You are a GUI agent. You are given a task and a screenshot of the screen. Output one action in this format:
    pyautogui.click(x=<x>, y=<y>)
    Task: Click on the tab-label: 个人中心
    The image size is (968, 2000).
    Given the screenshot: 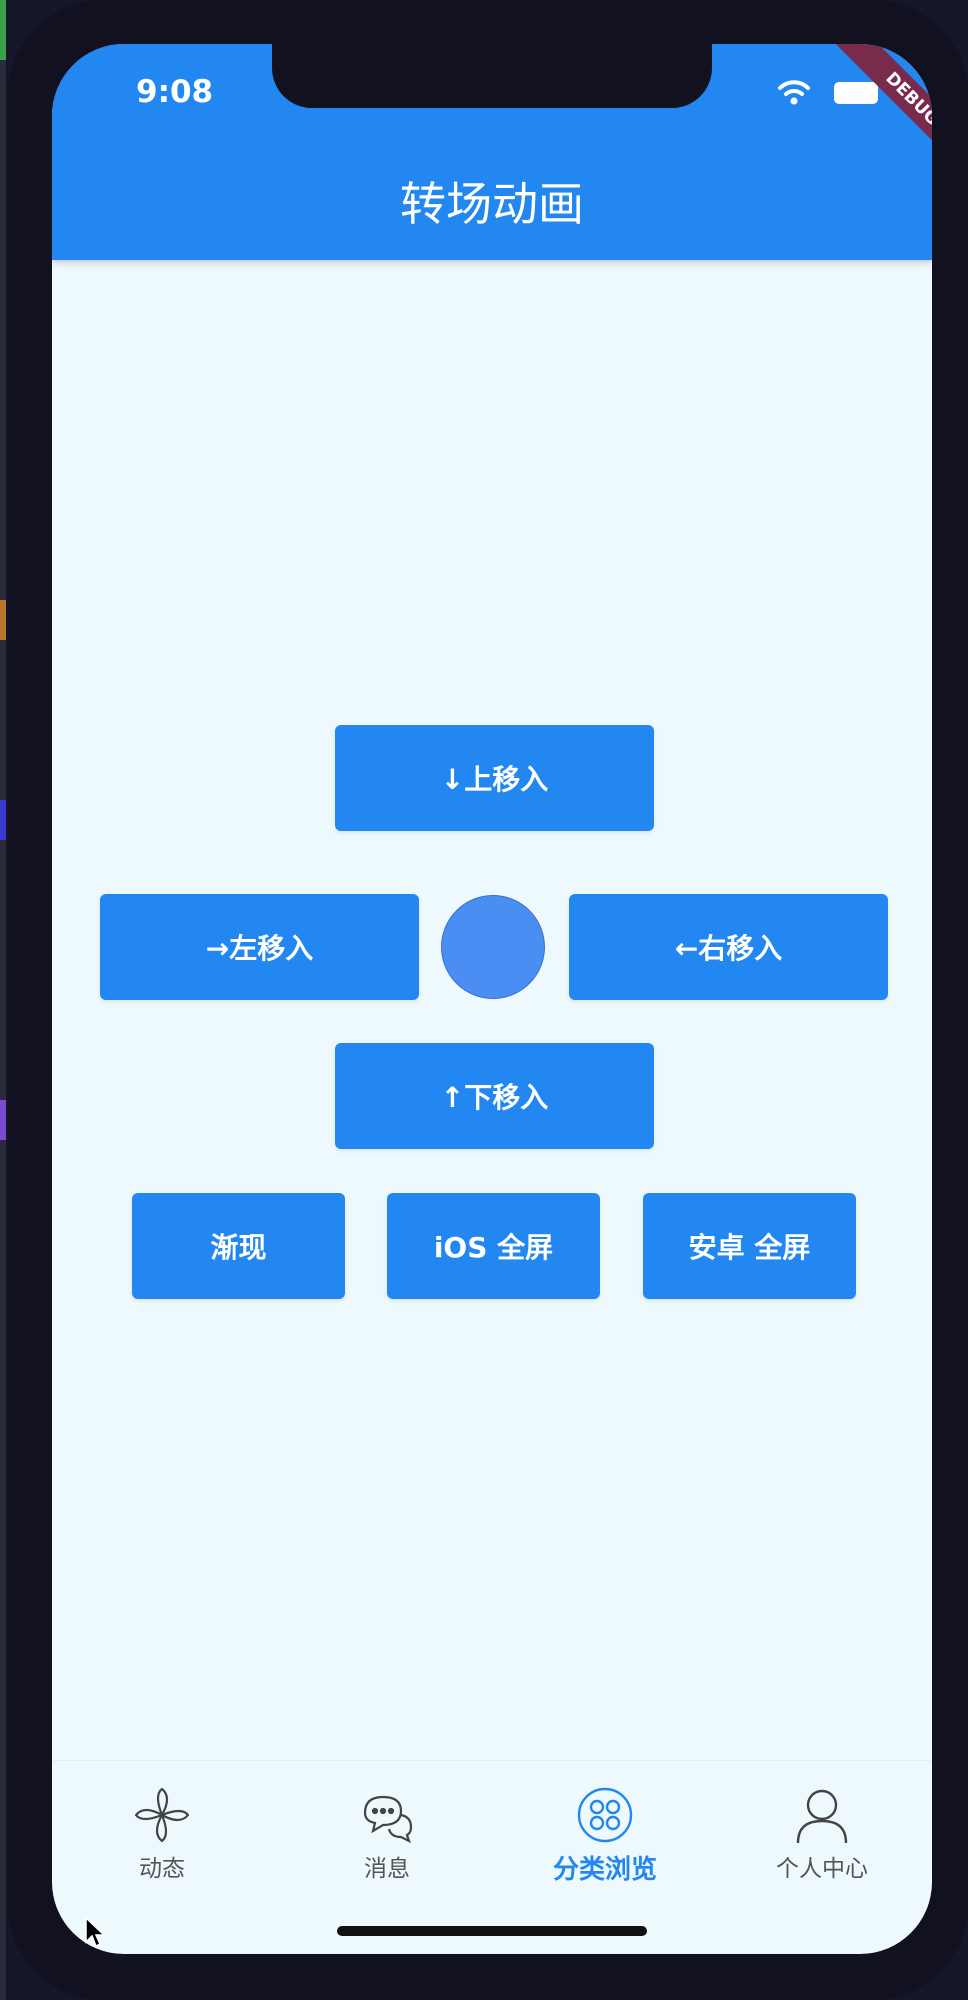 What is the action you would take?
    pyautogui.click(x=822, y=1869)
    